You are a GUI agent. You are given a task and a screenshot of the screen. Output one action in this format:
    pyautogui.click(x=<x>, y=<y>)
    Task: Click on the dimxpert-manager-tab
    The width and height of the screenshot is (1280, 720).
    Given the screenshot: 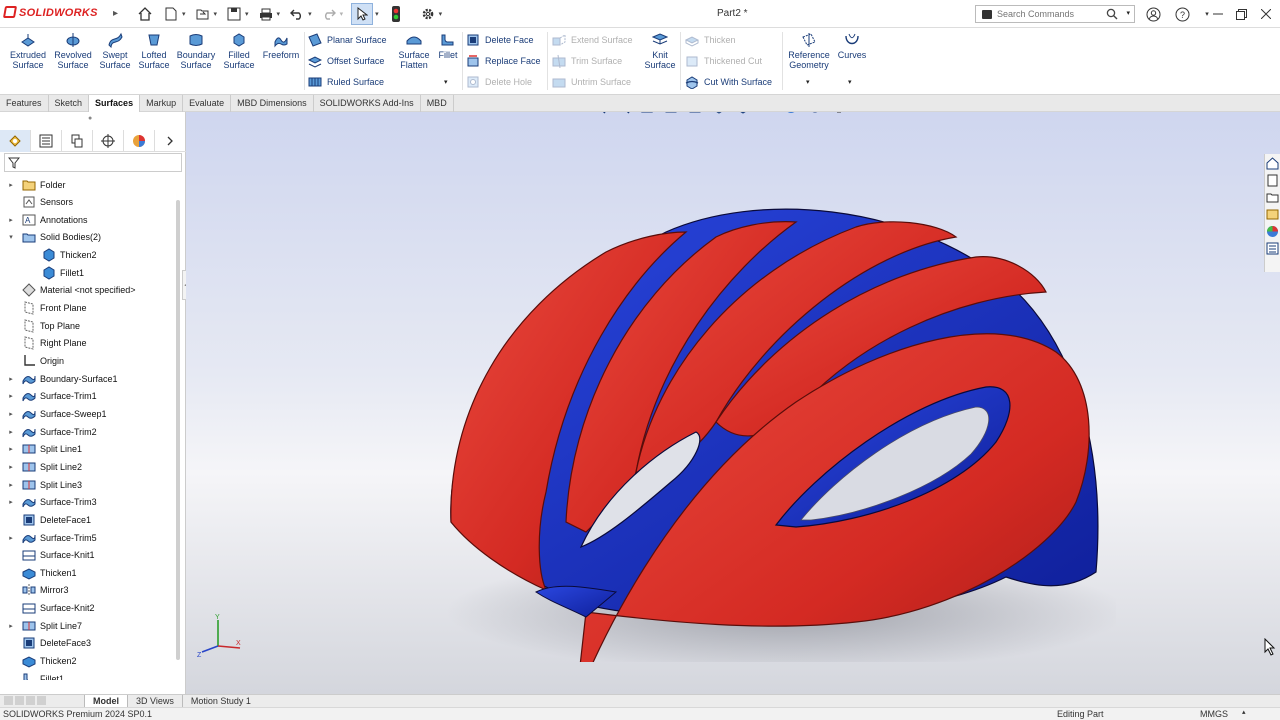 What is the action you would take?
    pyautogui.click(x=108, y=141)
    